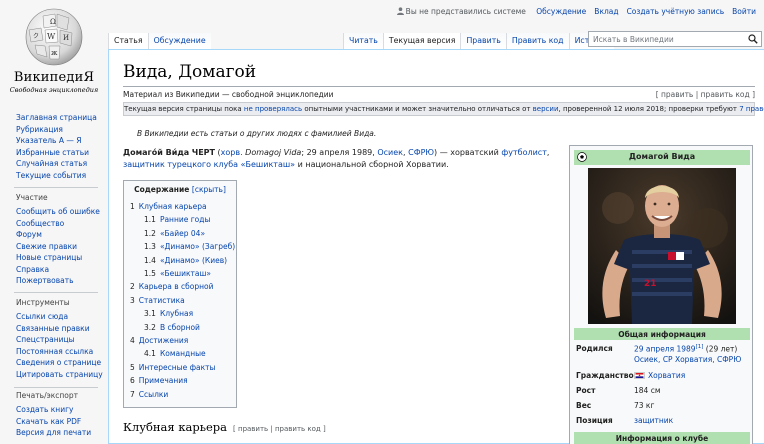  Describe the element at coordinates (751, 109) in the screenshot. I see `edits-link: 7 правок` at that location.